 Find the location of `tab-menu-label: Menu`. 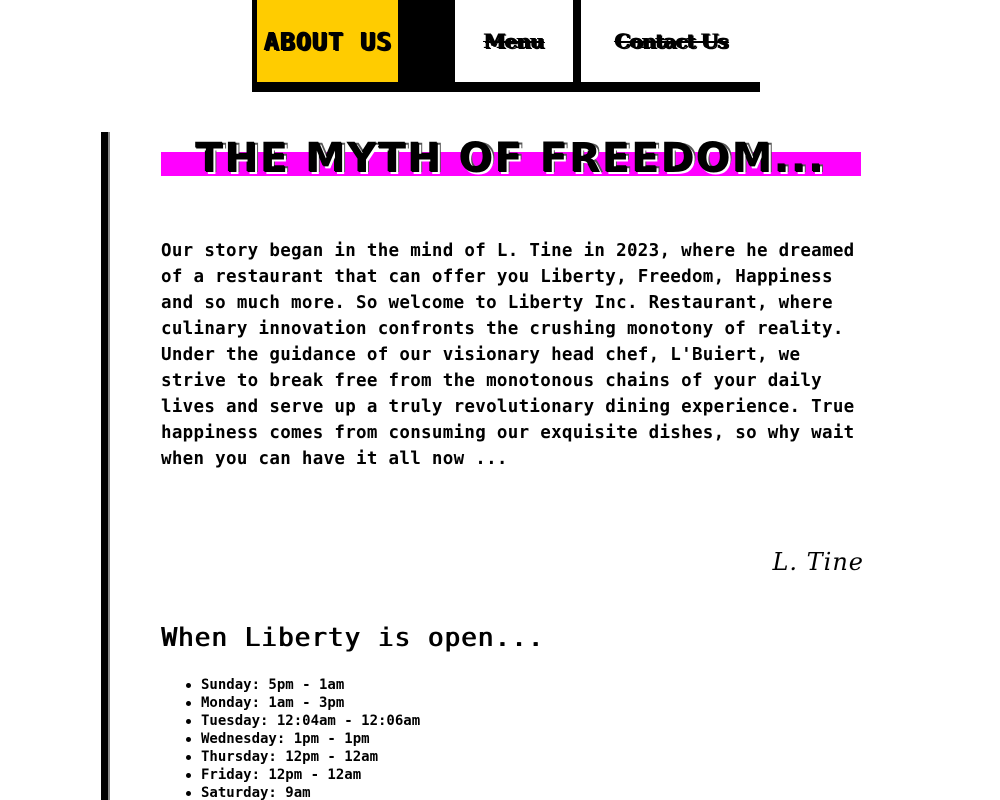

tab-menu-label: Menu is located at coordinates (514, 41).